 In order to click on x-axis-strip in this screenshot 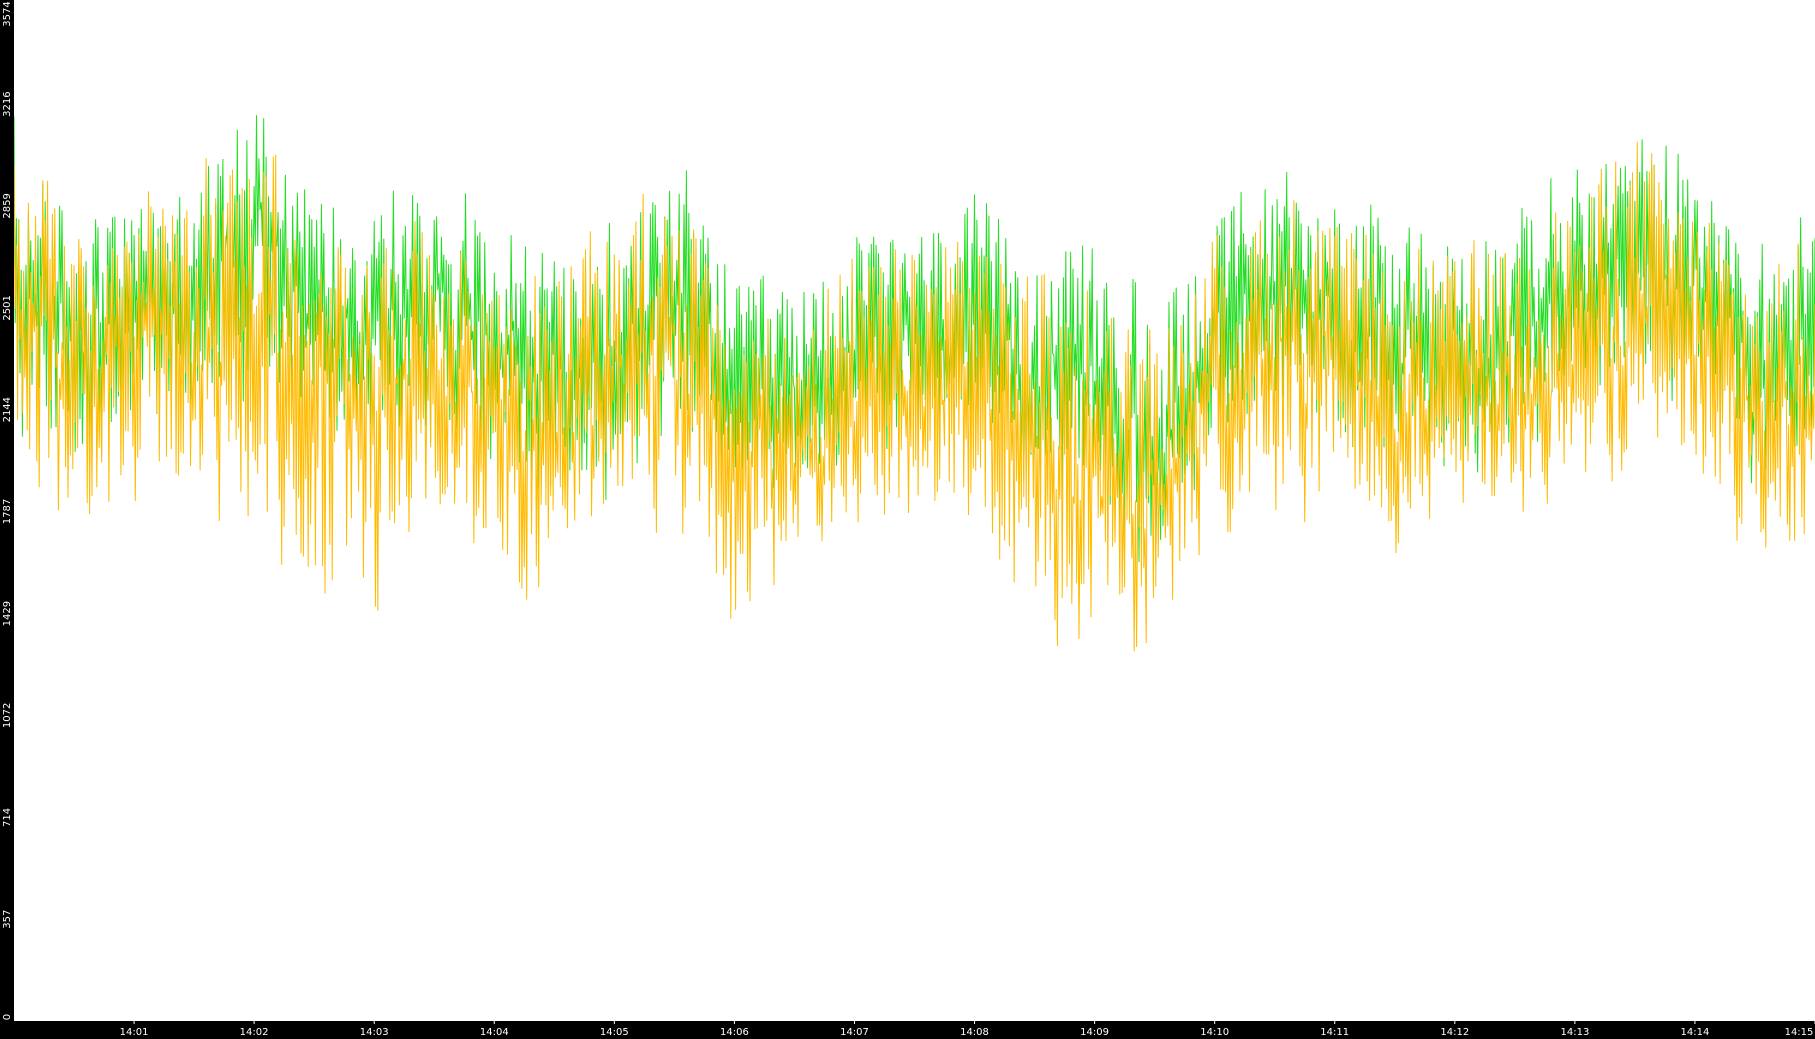, I will do `click(907, 1030)`.